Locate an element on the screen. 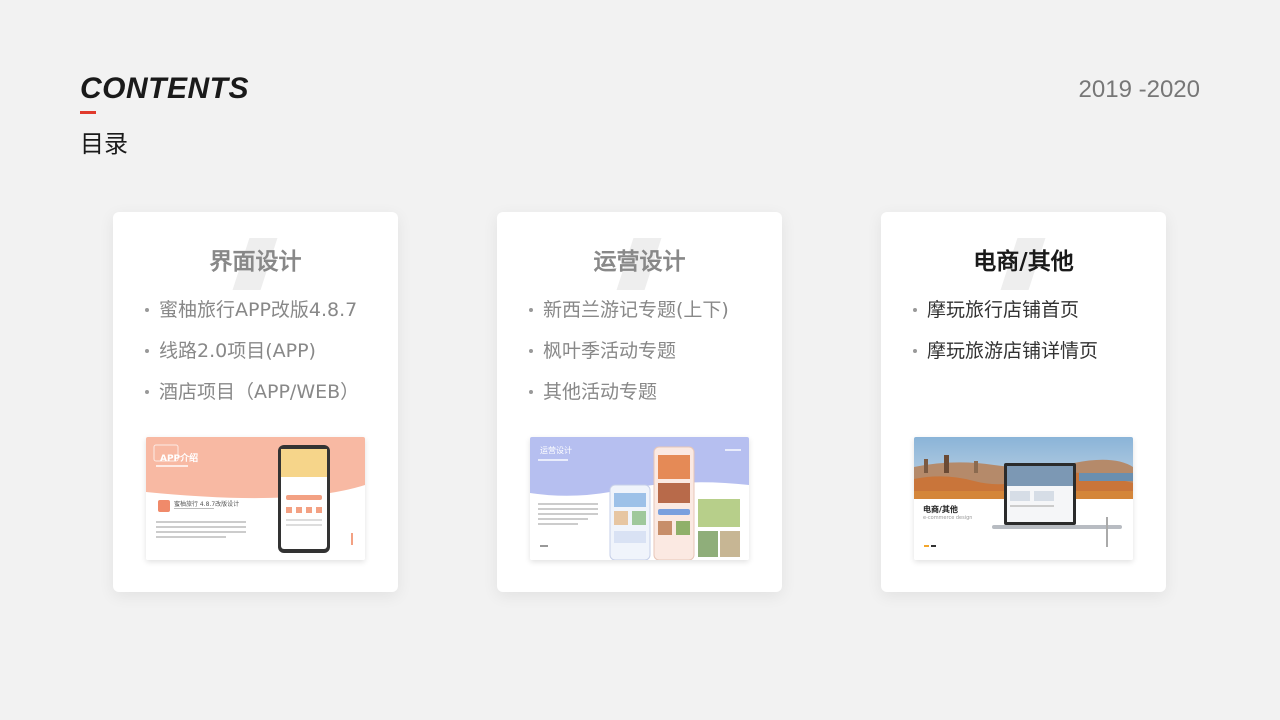 The width and height of the screenshot is (1280, 720). thumbnail-app-intro: APP介绍 蜜柚旅行 4.8.7改版设计 is located at coordinates (255, 498).